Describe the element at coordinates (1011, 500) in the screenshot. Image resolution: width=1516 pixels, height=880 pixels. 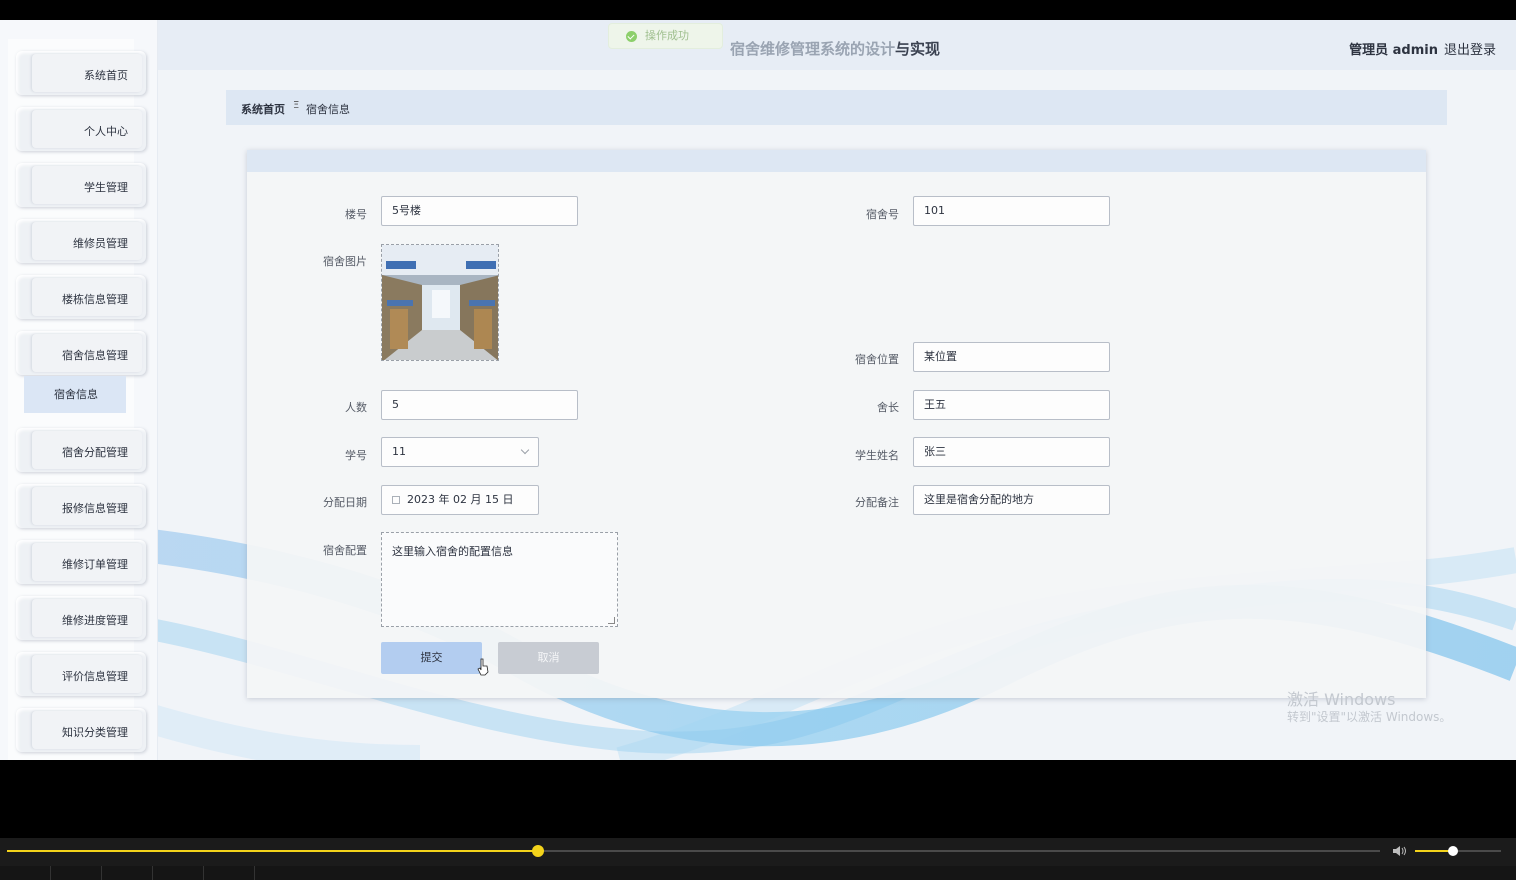
I see `note-input: 这里是宿舍分配的地方` at that location.